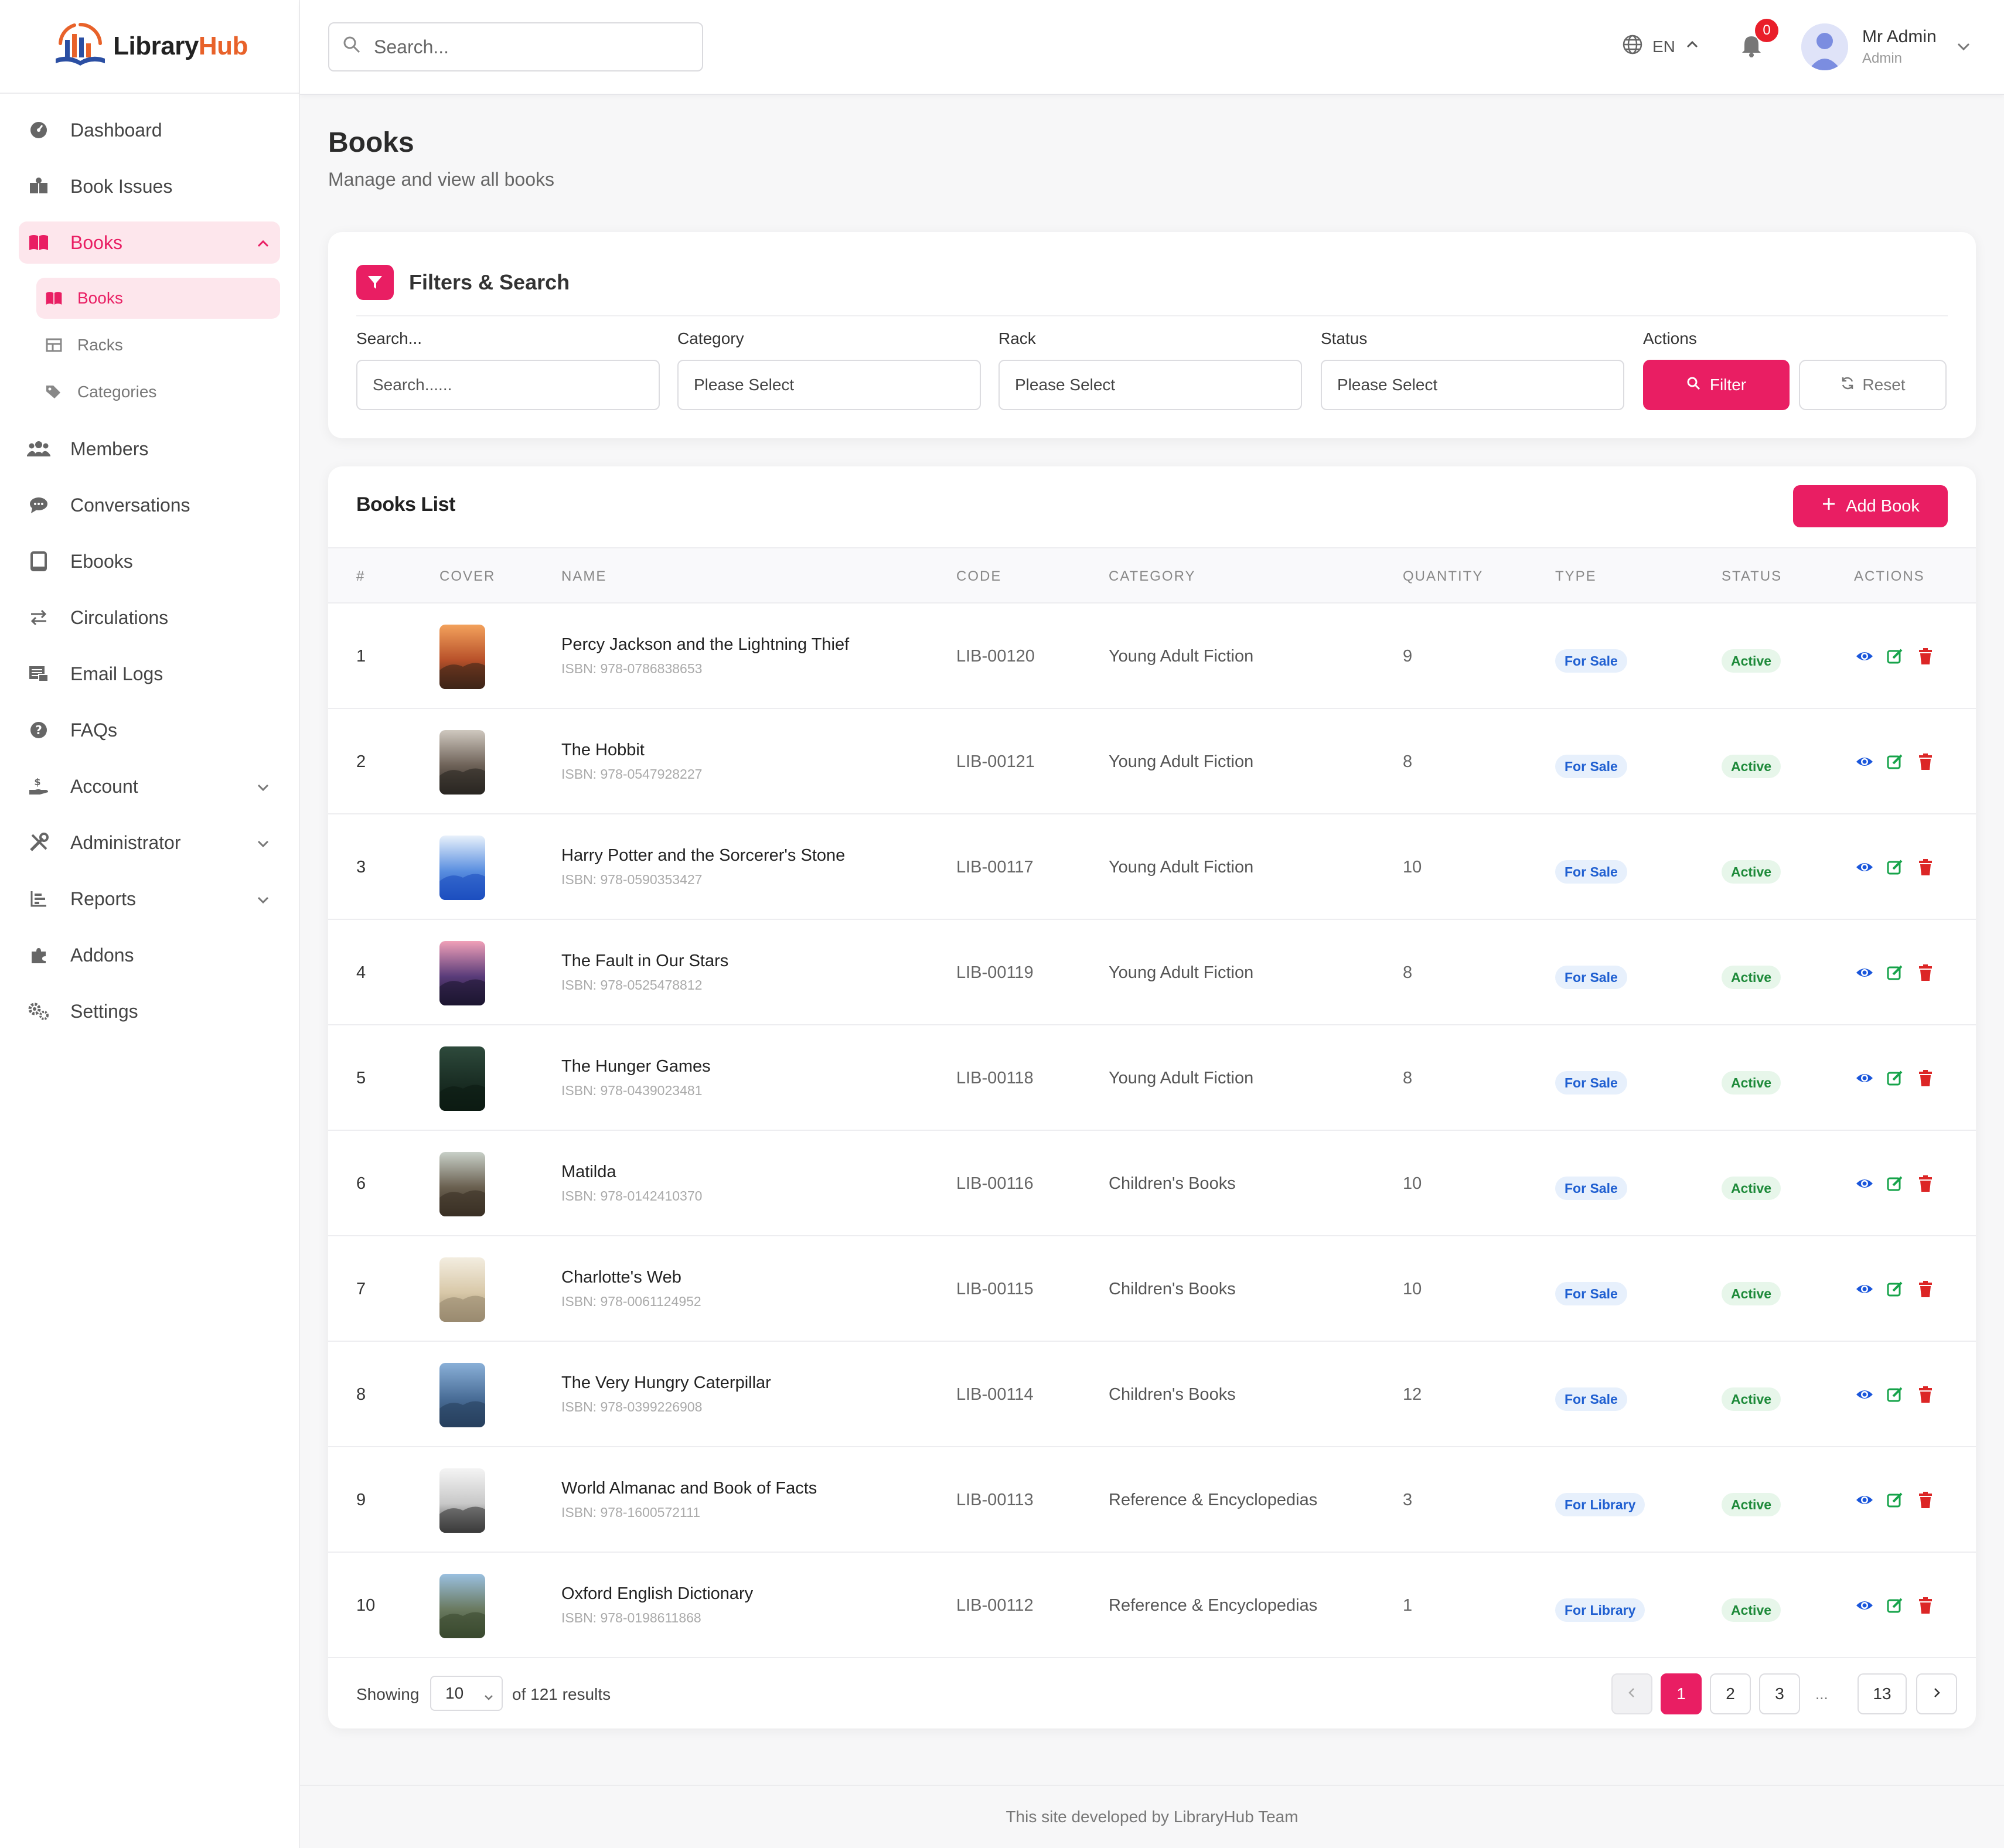 This screenshot has height=1848, width=2004. Describe the element at coordinates (689, 1488) in the screenshot. I see `book-name: World Almanac and Book of Facts` at that location.